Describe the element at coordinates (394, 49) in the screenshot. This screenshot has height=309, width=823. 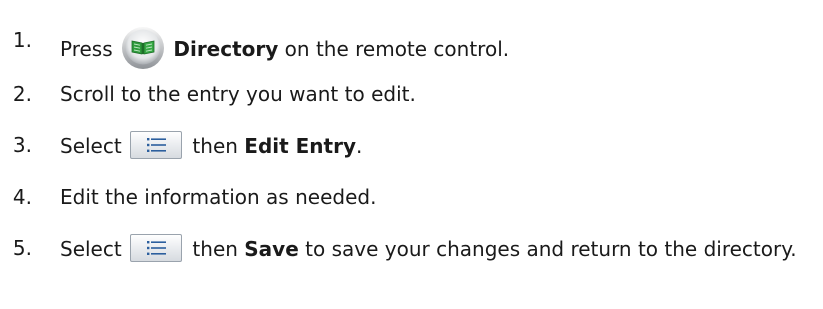
I see `step-tail: on the remote control.` at that location.